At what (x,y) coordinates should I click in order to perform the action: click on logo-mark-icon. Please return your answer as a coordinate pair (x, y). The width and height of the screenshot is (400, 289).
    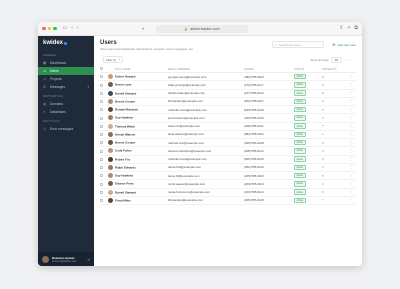
    Looking at the image, I should click on (66, 43).